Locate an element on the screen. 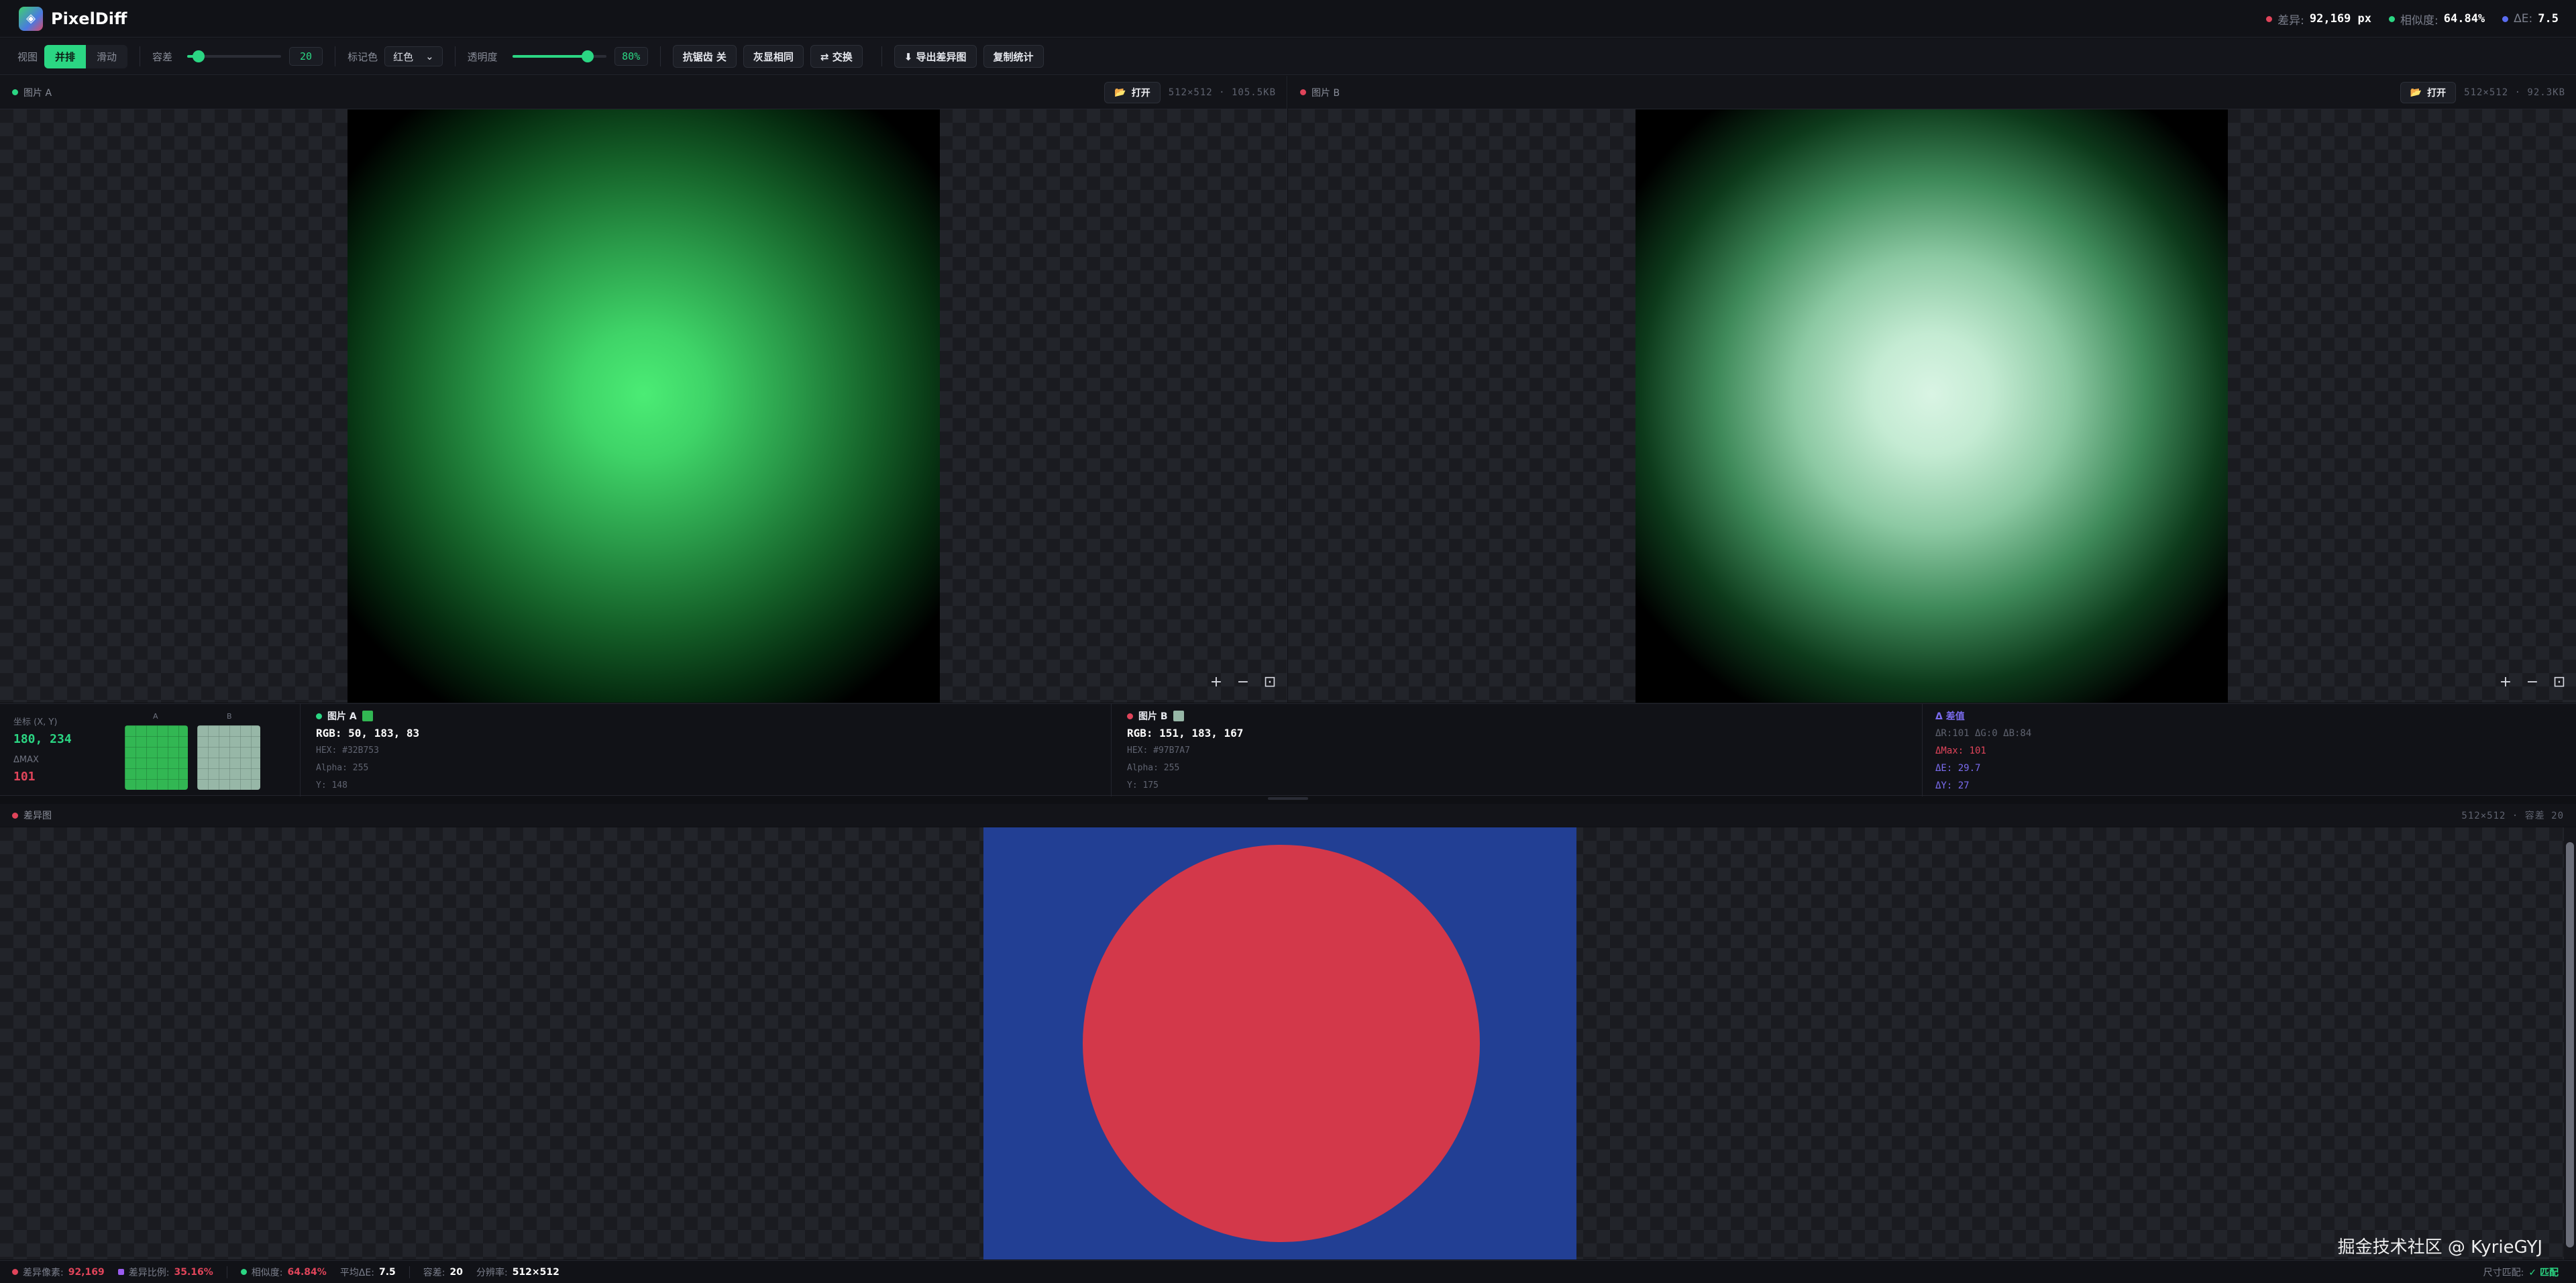 The image size is (2576, 1283). loupe-a is located at coordinates (156, 757).